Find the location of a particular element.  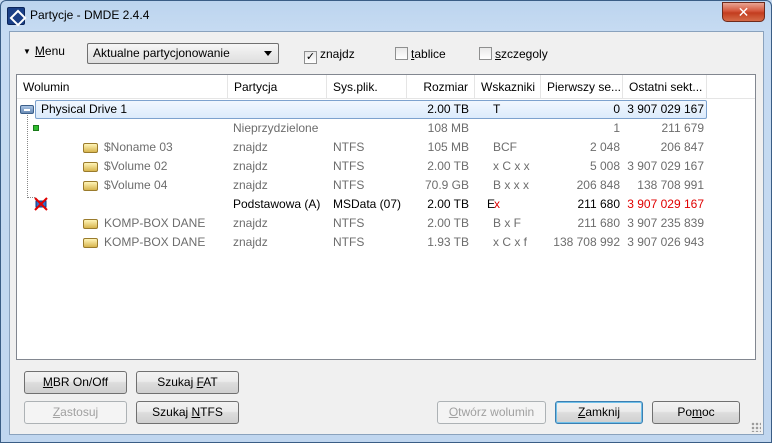

damaged-partition-icon is located at coordinates (41, 204).